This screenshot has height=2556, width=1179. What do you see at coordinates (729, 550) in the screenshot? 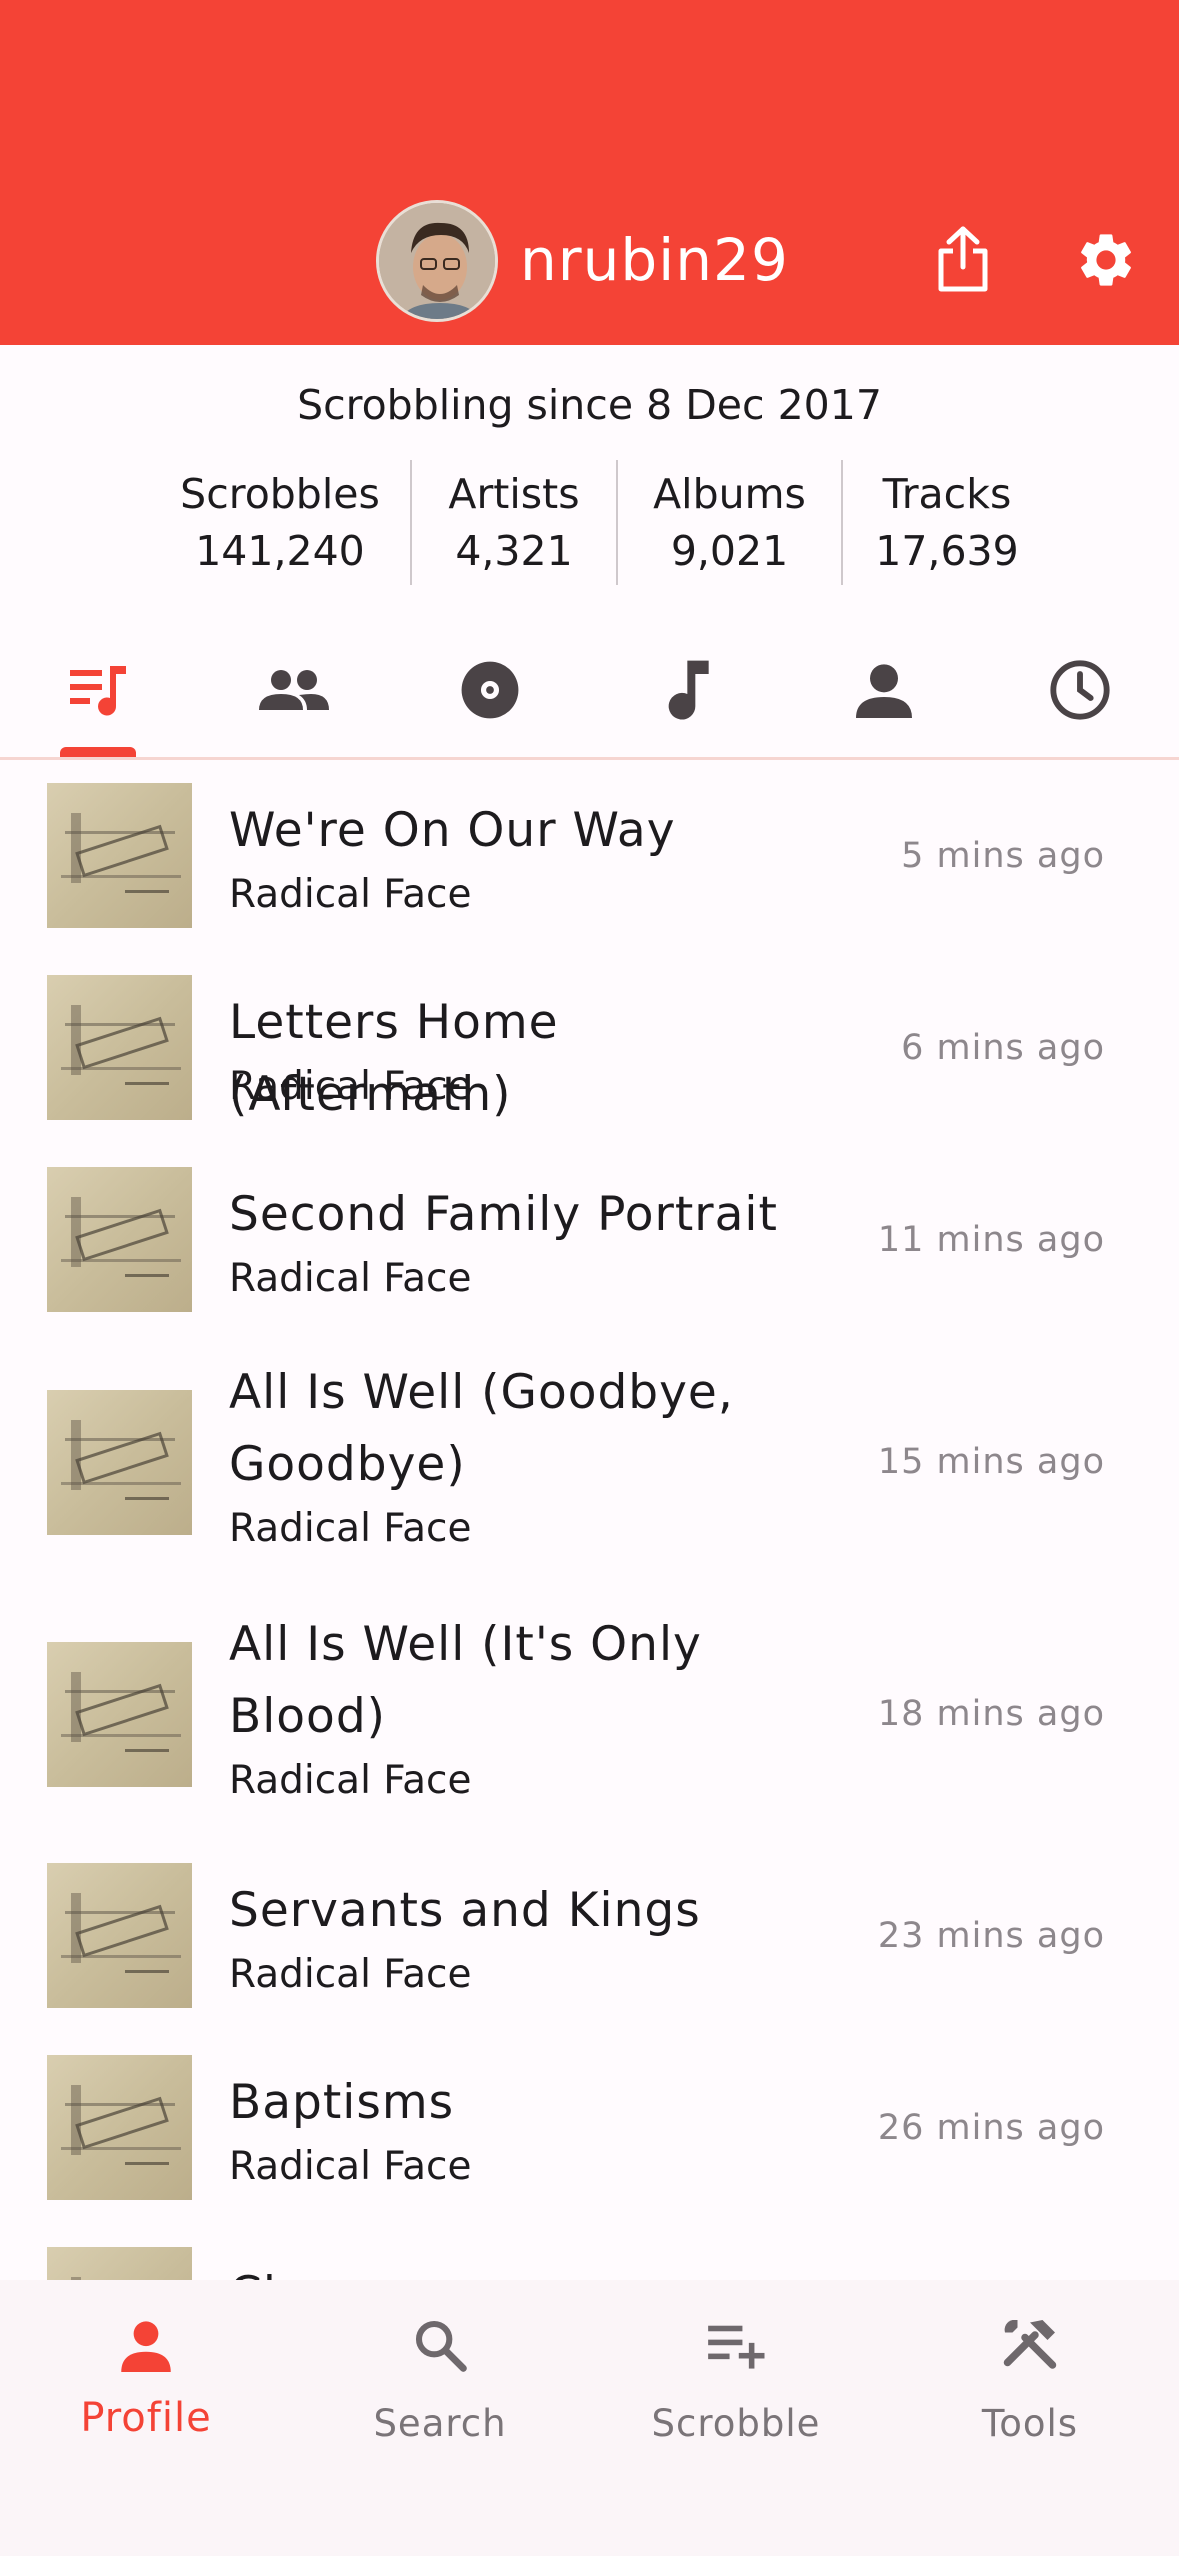
I see `stat-value: 9,021` at bounding box center [729, 550].